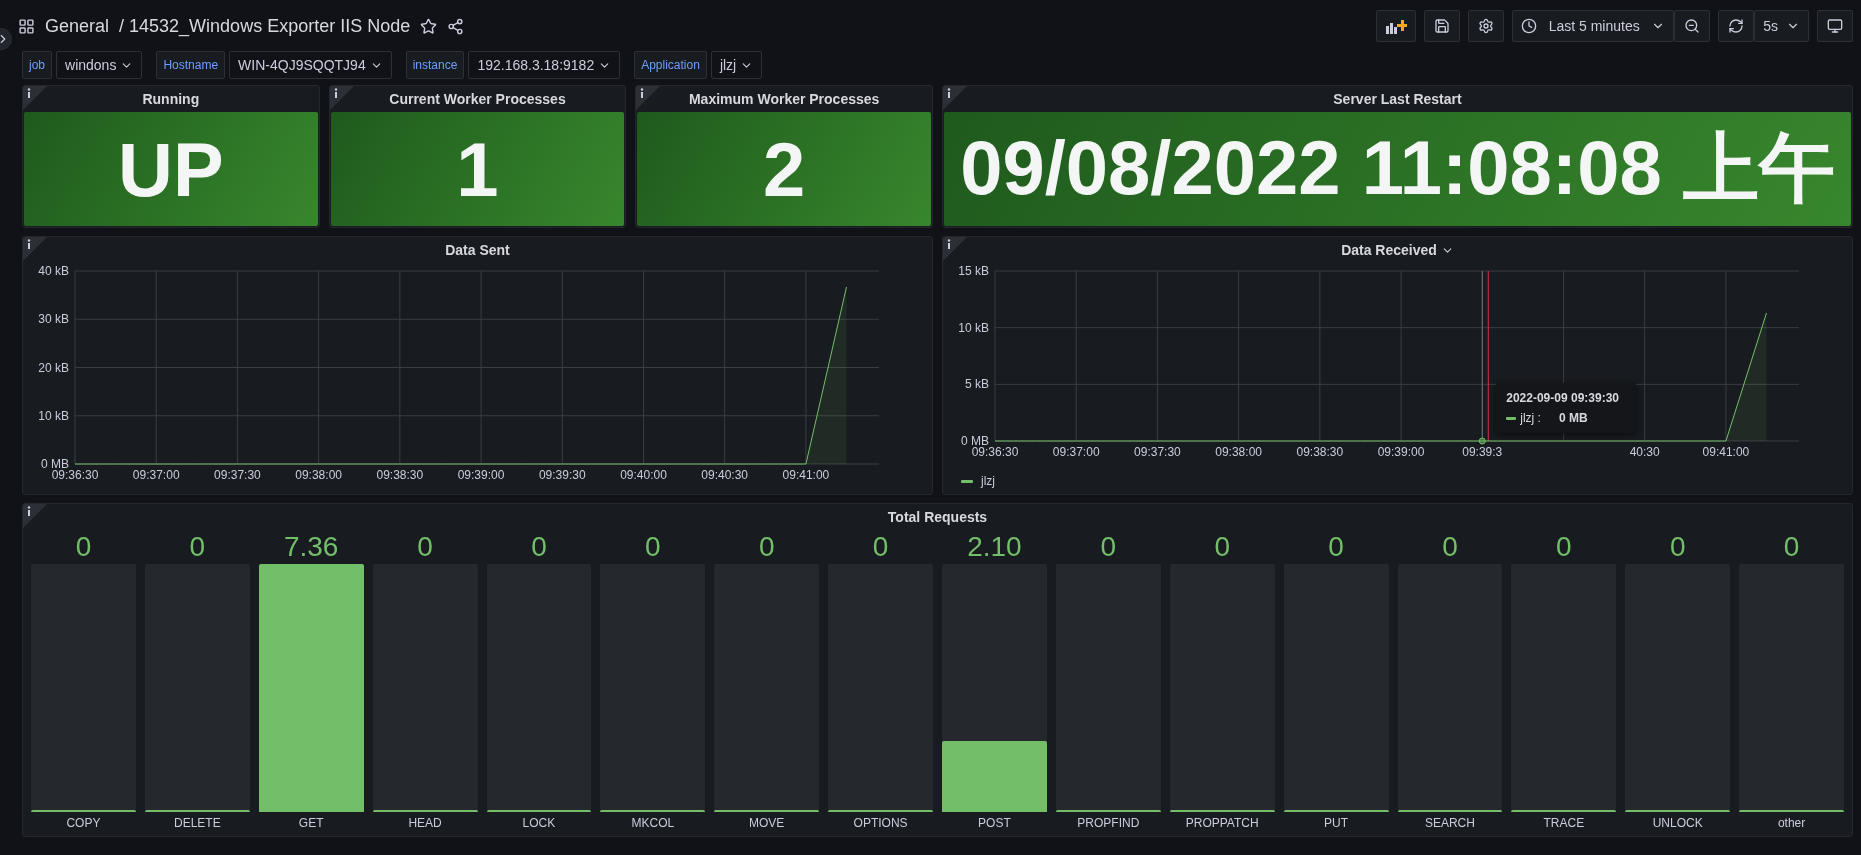  I want to click on variable-select: windons, so click(99, 65).